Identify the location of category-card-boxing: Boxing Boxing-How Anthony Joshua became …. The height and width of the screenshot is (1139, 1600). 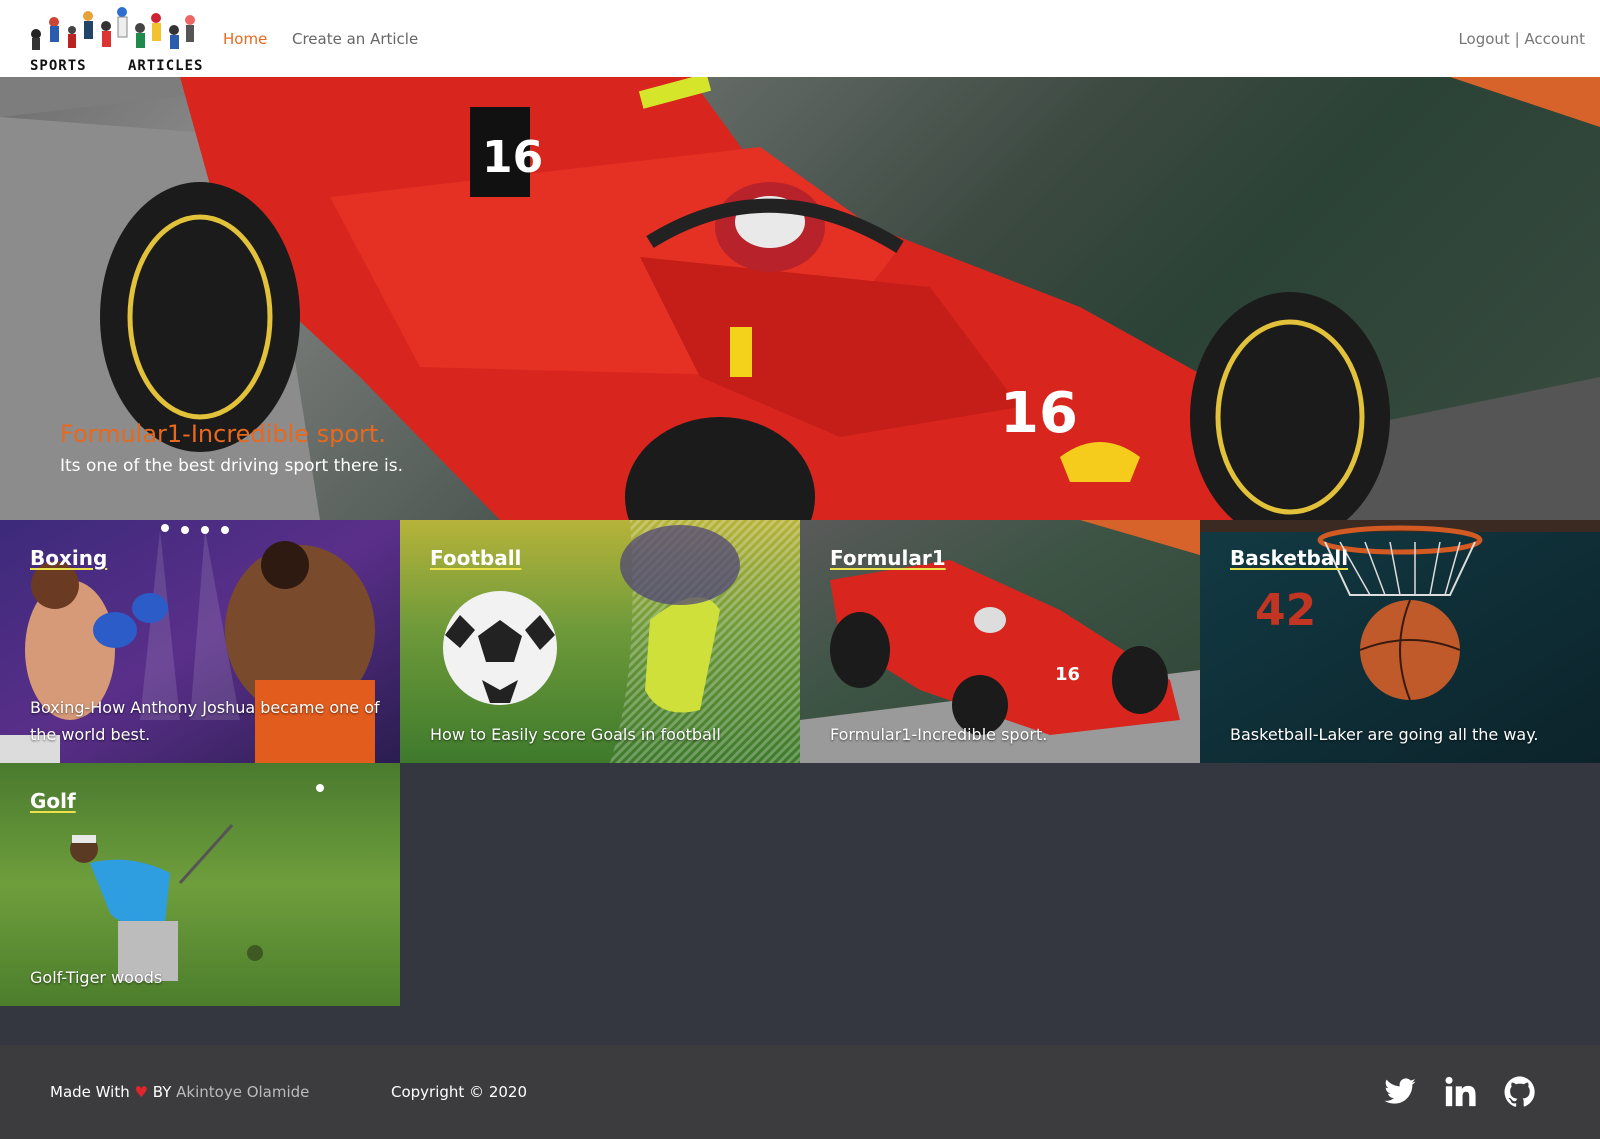
(200, 641).